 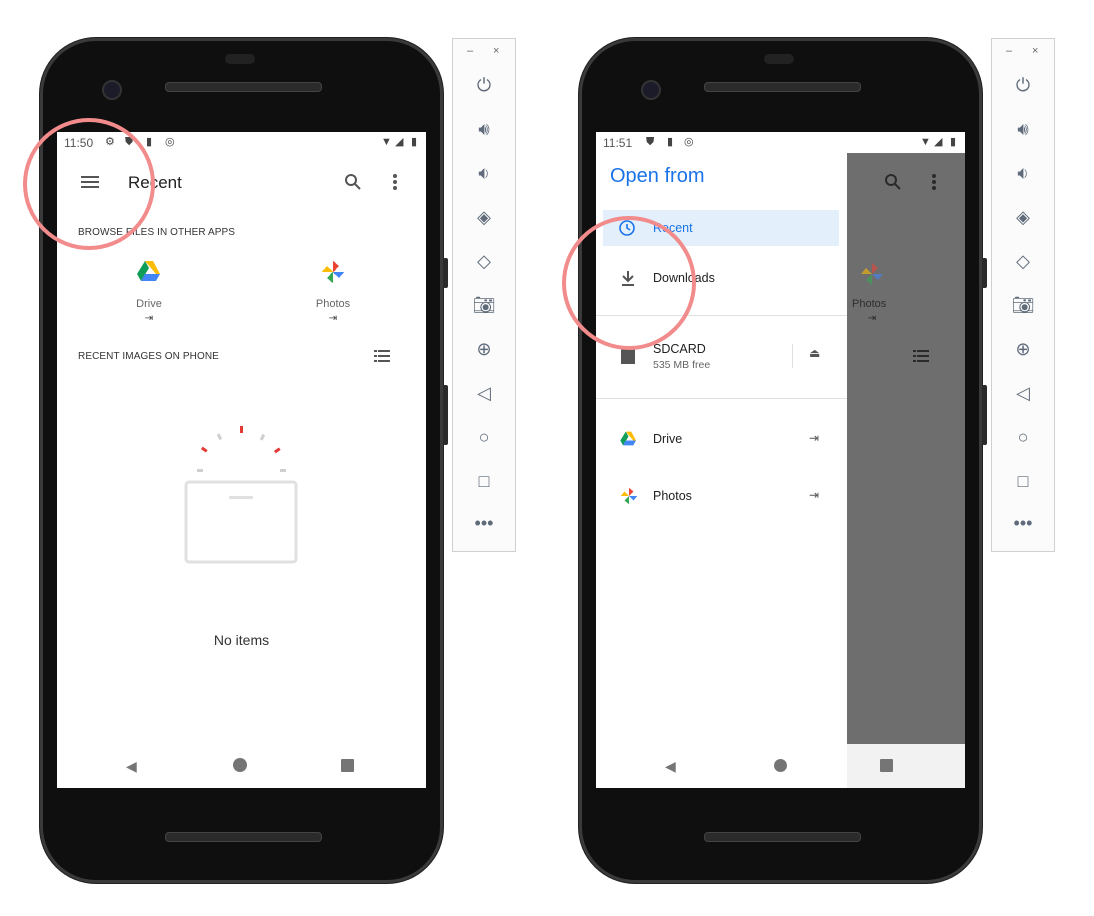 What do you see at coordinates (814, 353) in the screenshot?
I see `eject-icon: ⏏` at bounding box center [814, 353].